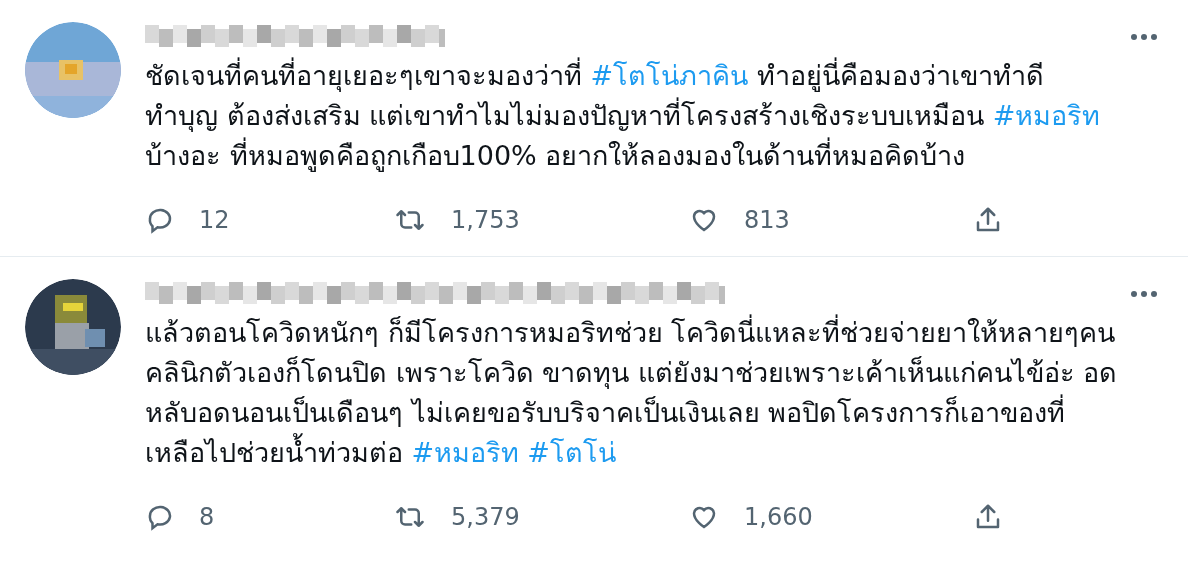 The image size is (1188, 586). I want to click on reply-count: 8, so click(207, 517).